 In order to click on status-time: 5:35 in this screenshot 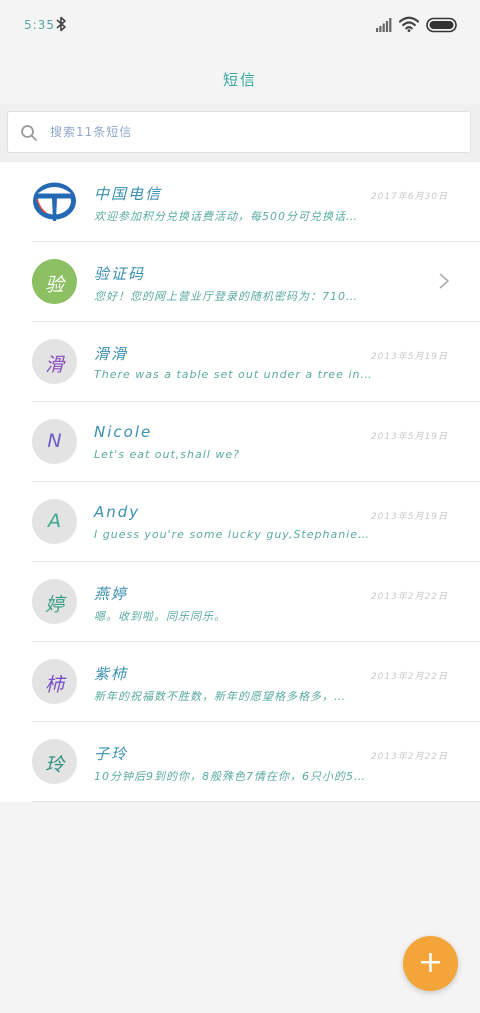, I will do `click(39, 25)`.